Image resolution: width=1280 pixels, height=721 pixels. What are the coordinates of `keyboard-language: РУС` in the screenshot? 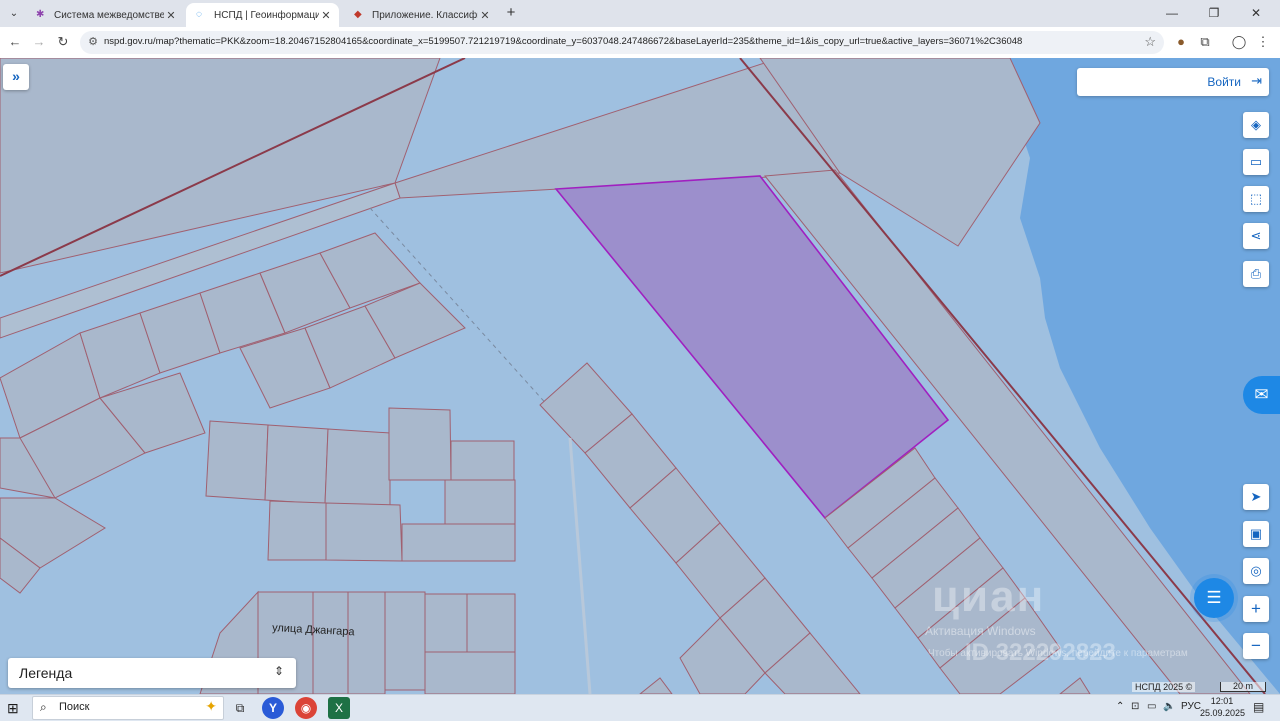 It's located at (1191, 706).